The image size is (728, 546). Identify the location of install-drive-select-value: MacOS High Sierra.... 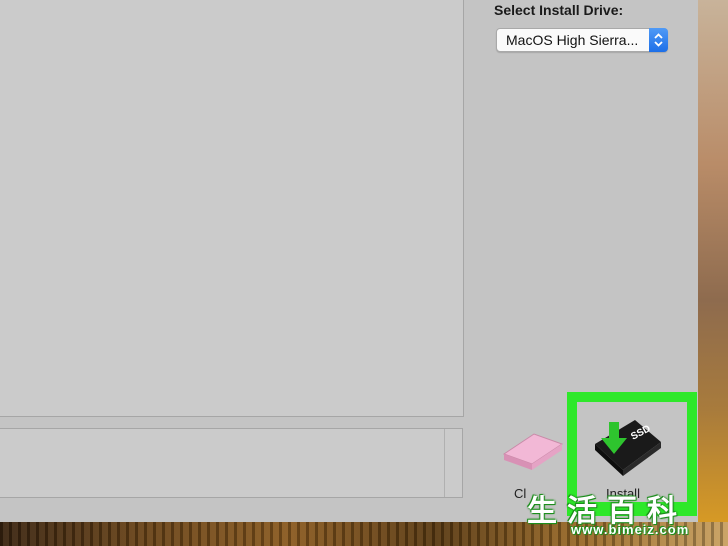
(572, 40).